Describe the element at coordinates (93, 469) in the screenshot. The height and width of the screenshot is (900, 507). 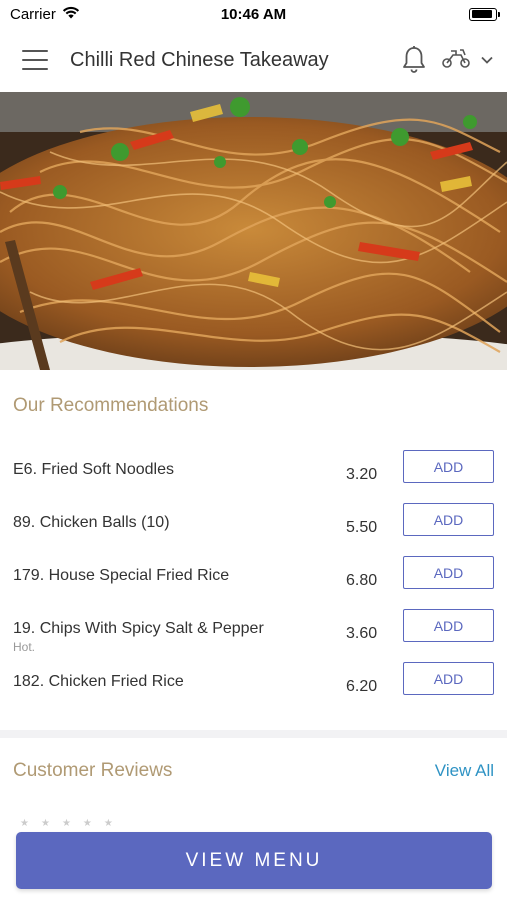
I see `item-name: E6. Fried Soft Noodles` at that location.